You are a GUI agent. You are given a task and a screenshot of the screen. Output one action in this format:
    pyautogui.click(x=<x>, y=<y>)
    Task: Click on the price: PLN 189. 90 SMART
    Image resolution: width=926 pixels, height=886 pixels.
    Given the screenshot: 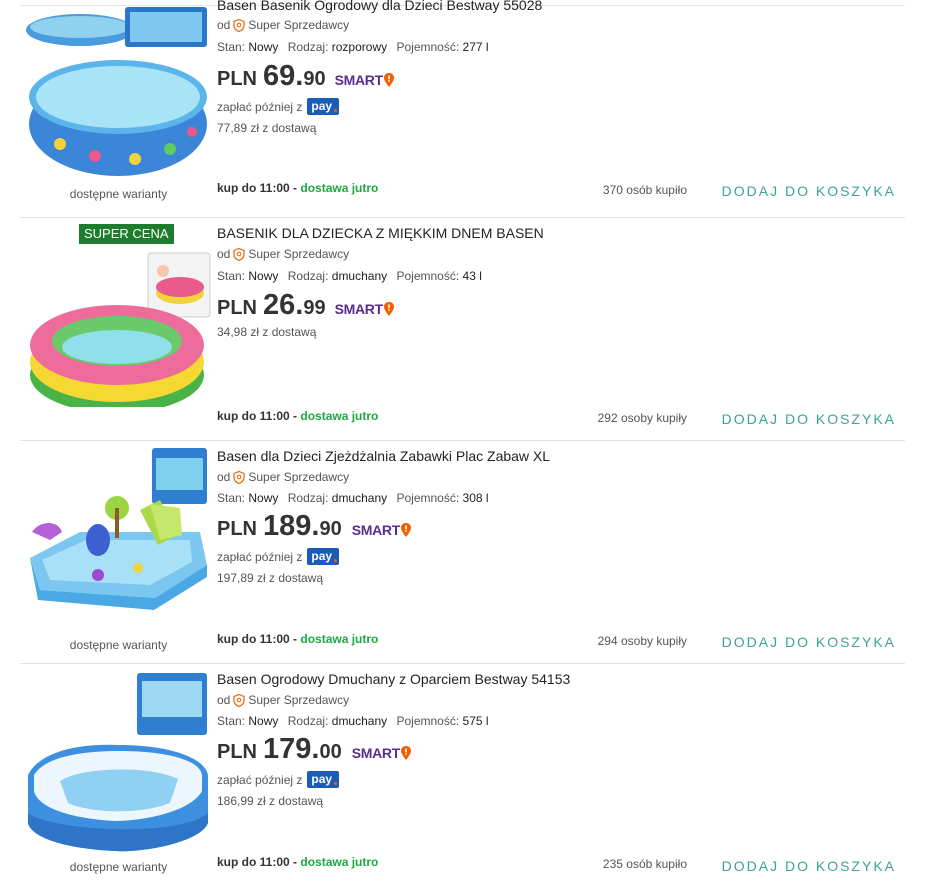 What is the action you would take?
    pyautogui.click(x=314, y=526)
    